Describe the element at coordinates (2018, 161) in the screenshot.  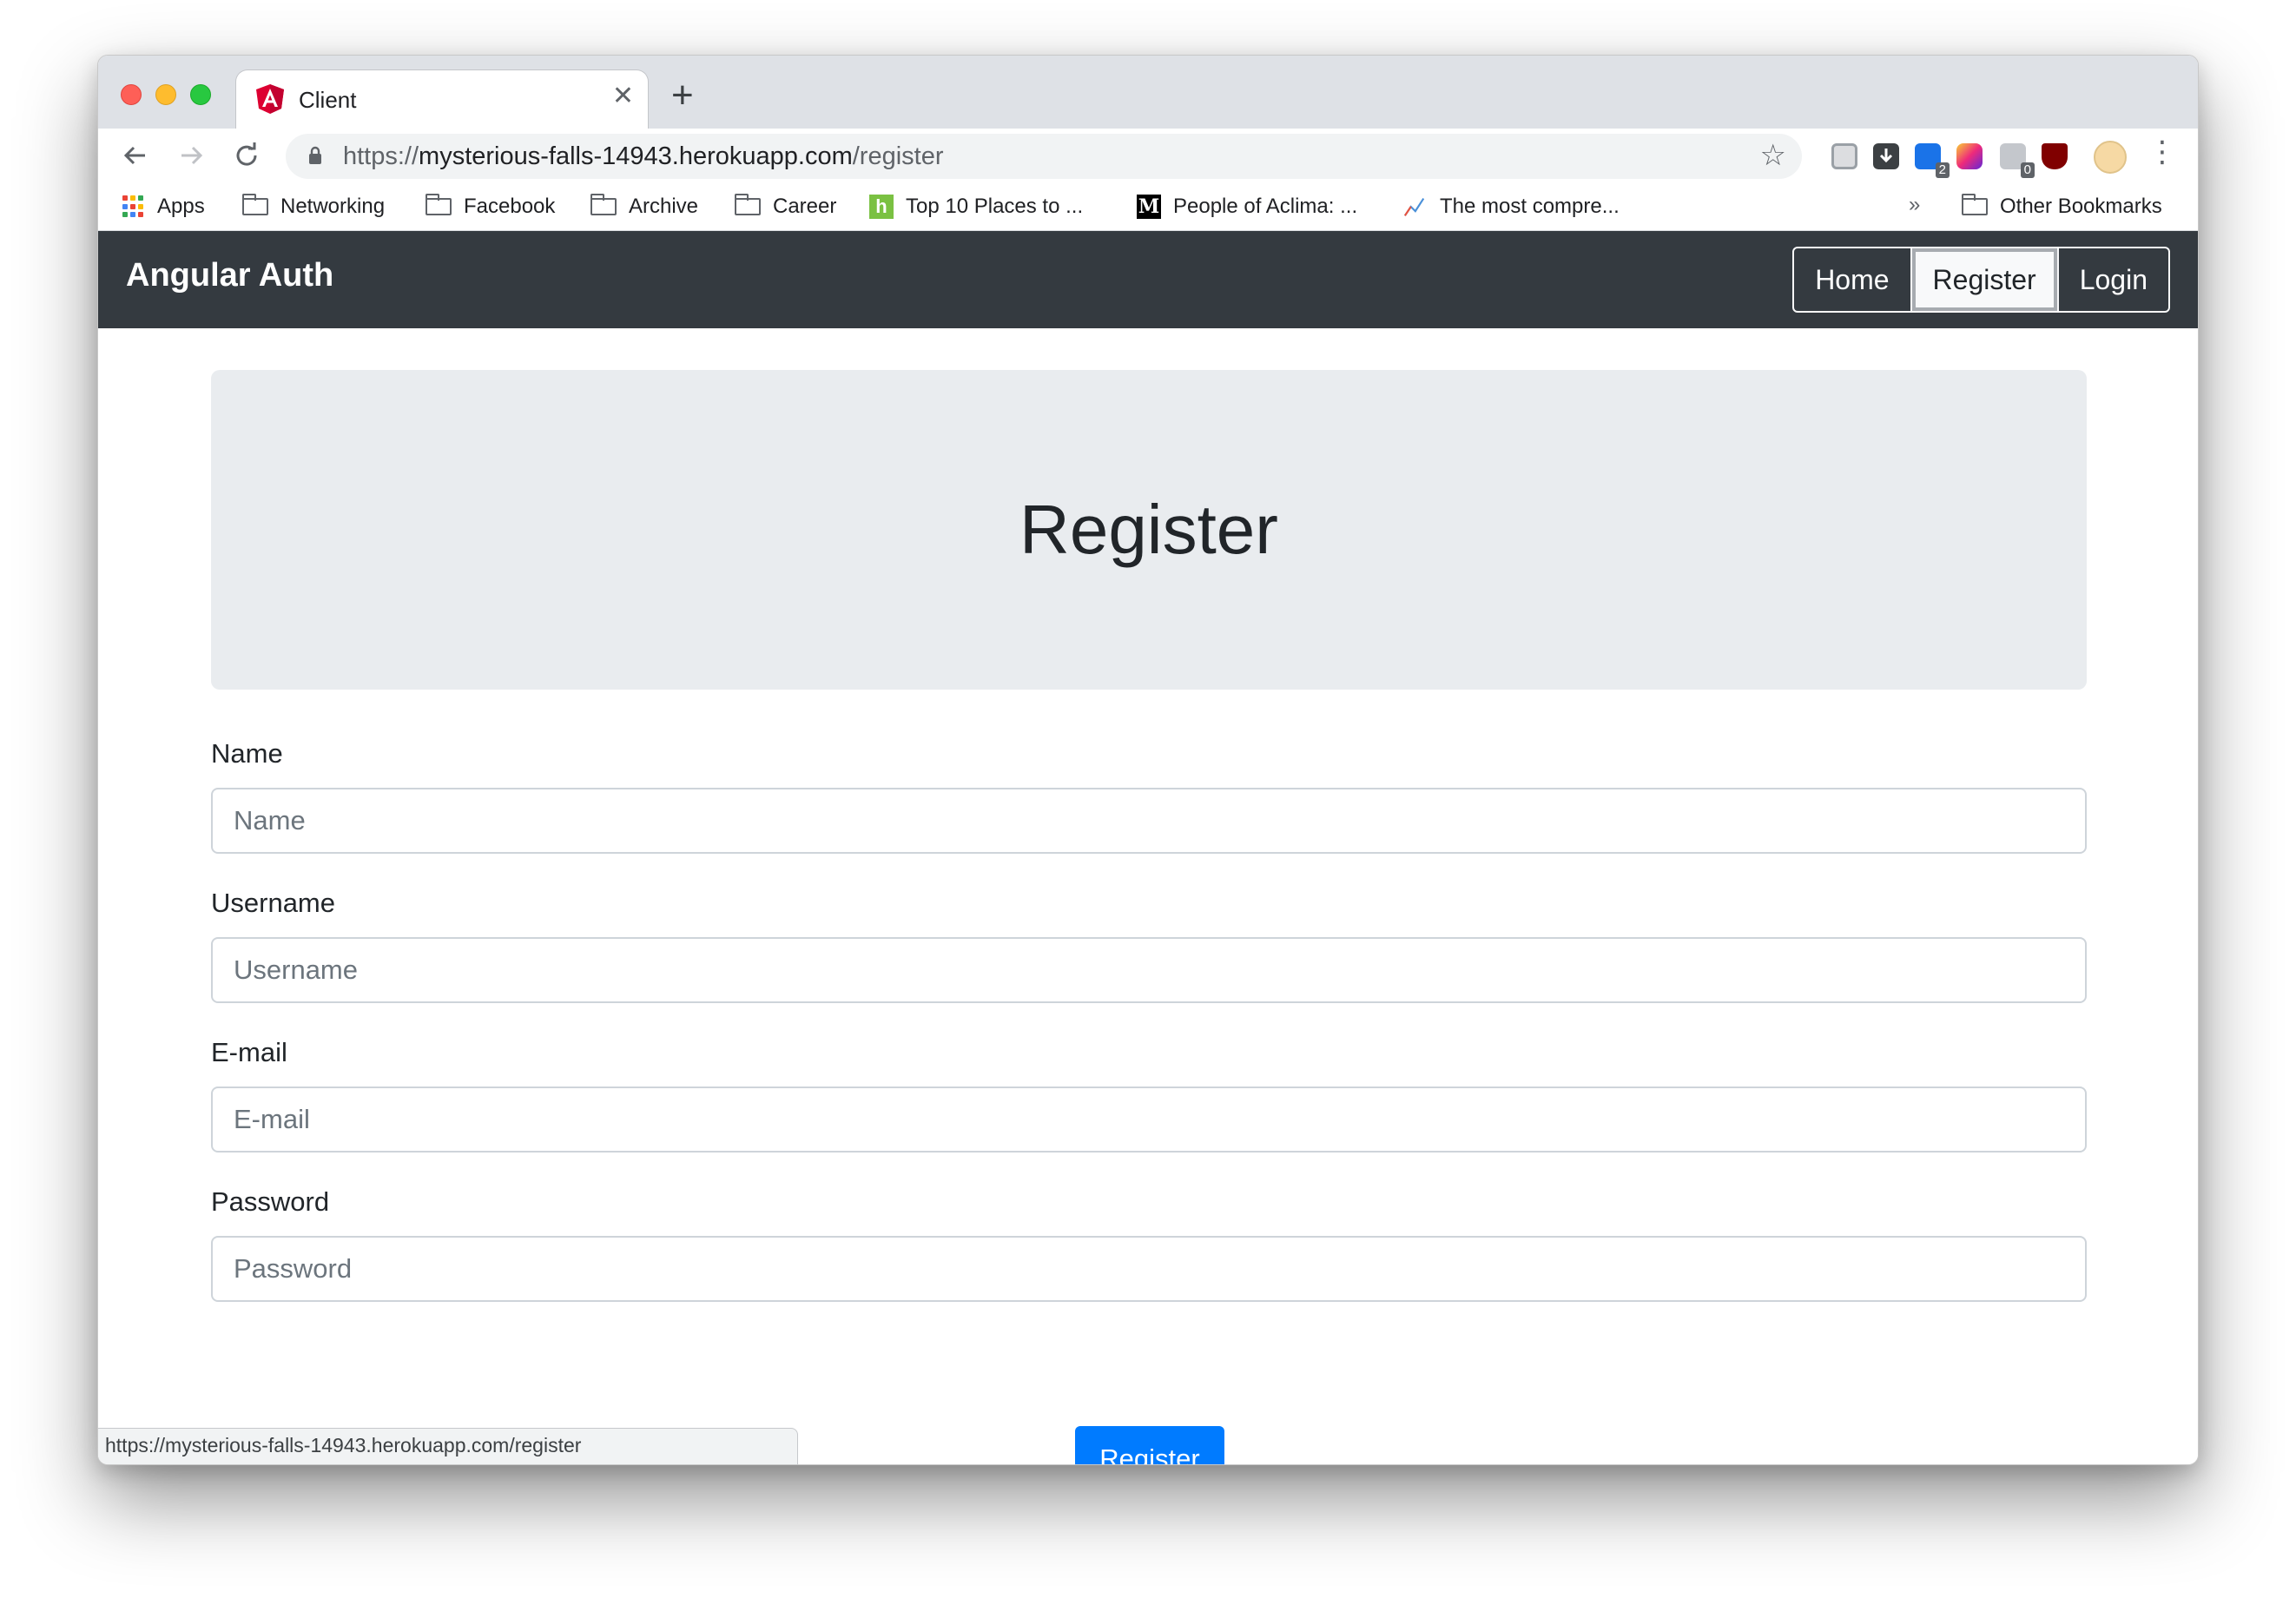
I see `puzzle-extension-icon: 0` at that location.